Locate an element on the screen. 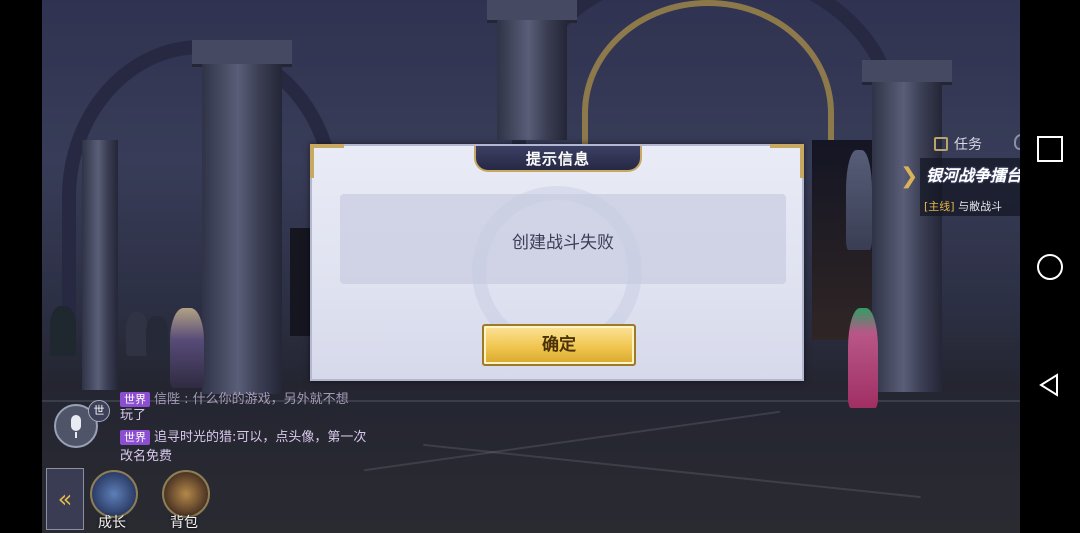  chat-message: 世界 信陛 : 什么你的游戏，另外就不想 is located at coordinates (234, 397).